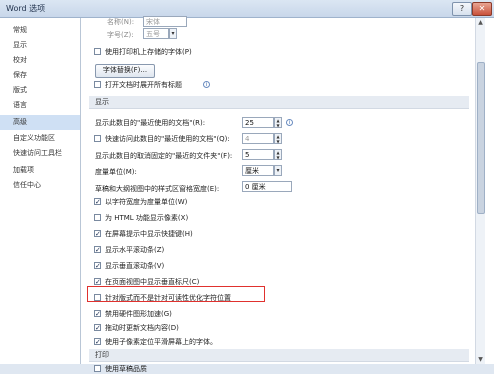  What do you see at coordinates (97, 368) in the screenshot?
I see `draft-quality-checkbox` at bounding box center [97, 368].